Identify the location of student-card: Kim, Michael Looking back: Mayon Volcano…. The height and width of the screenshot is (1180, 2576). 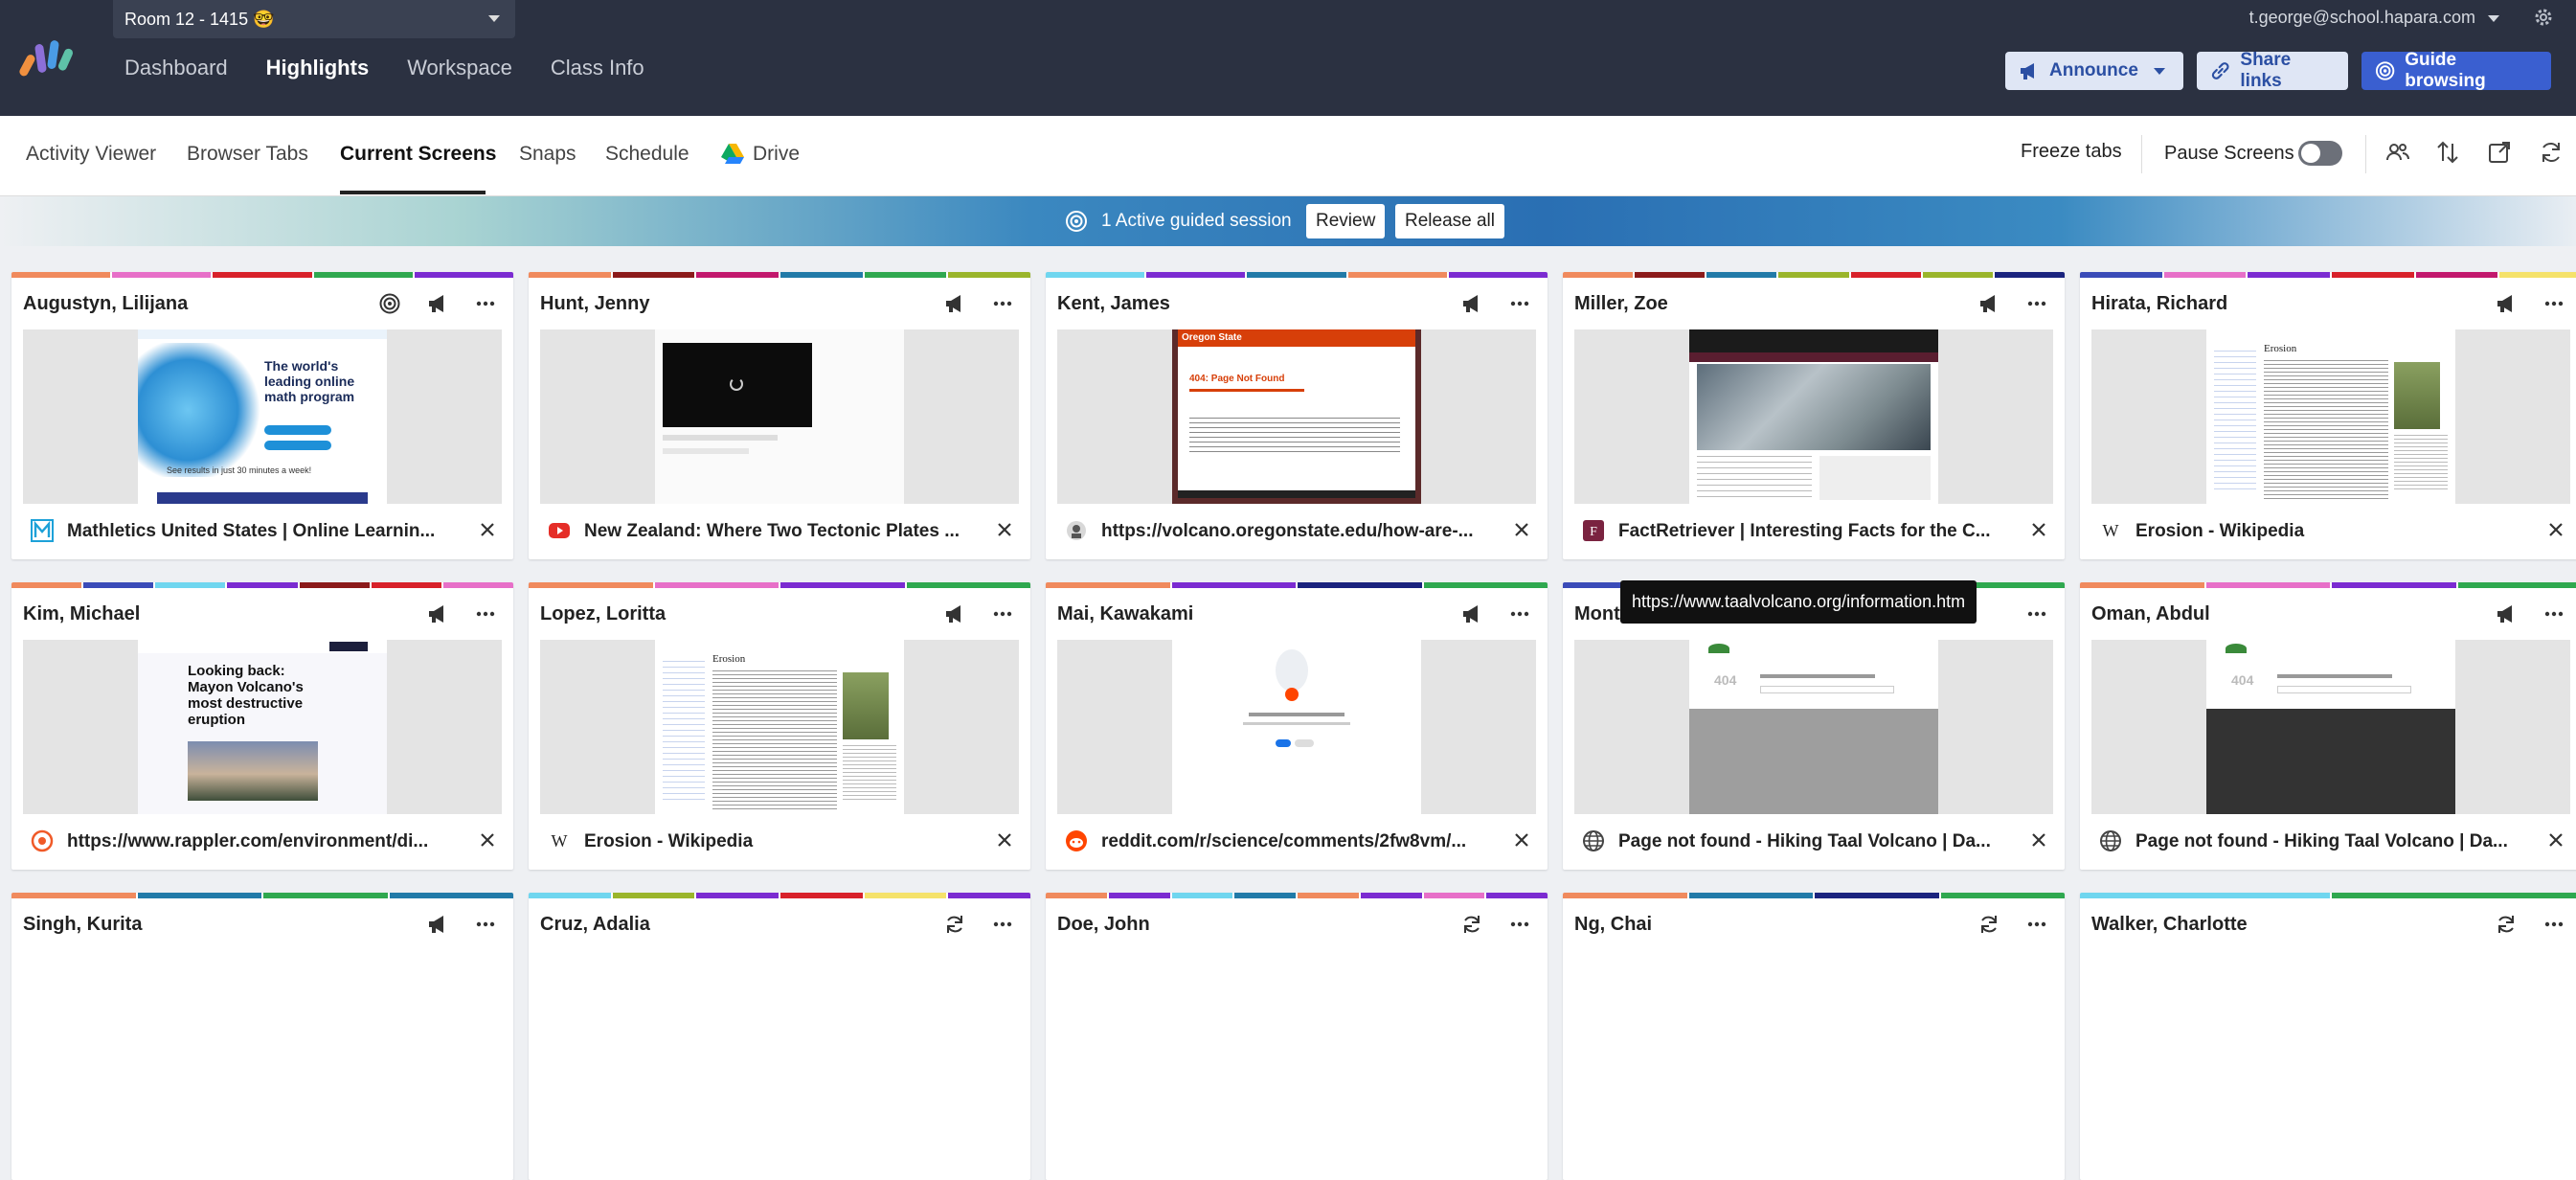
(262, 726).